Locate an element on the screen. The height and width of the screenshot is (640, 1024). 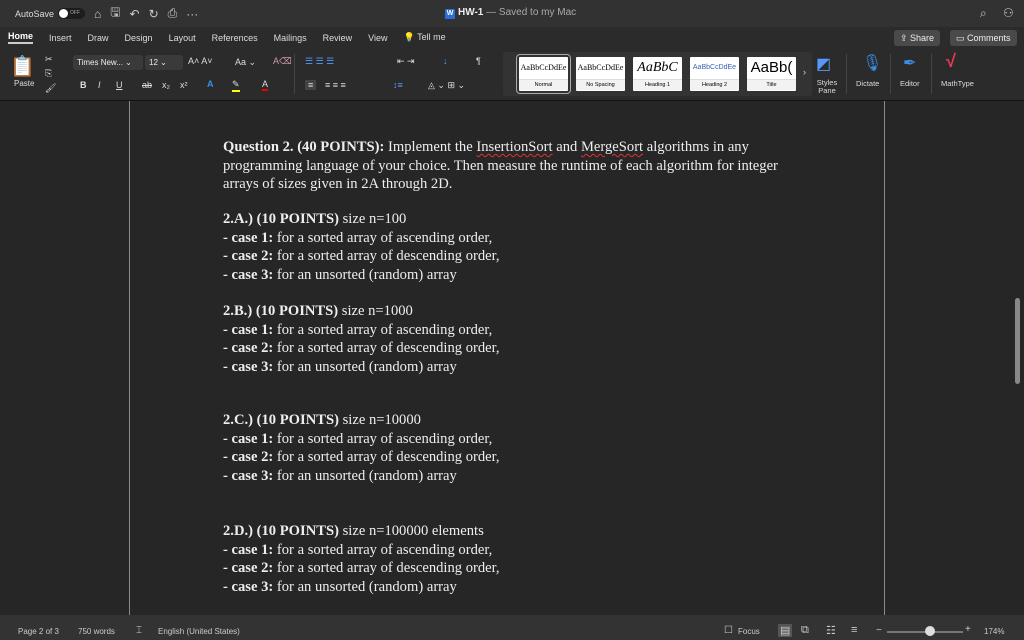
copy-icon: ⎘ is located at coordinates (48, 73).